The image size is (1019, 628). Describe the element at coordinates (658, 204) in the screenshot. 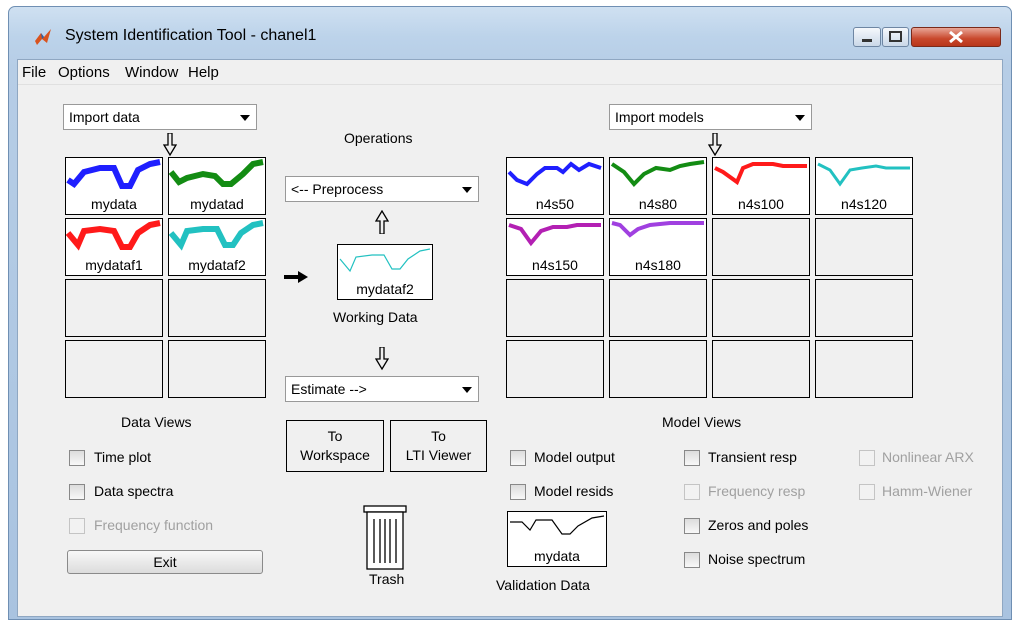

I see `tile-label: n4s80` at that location.